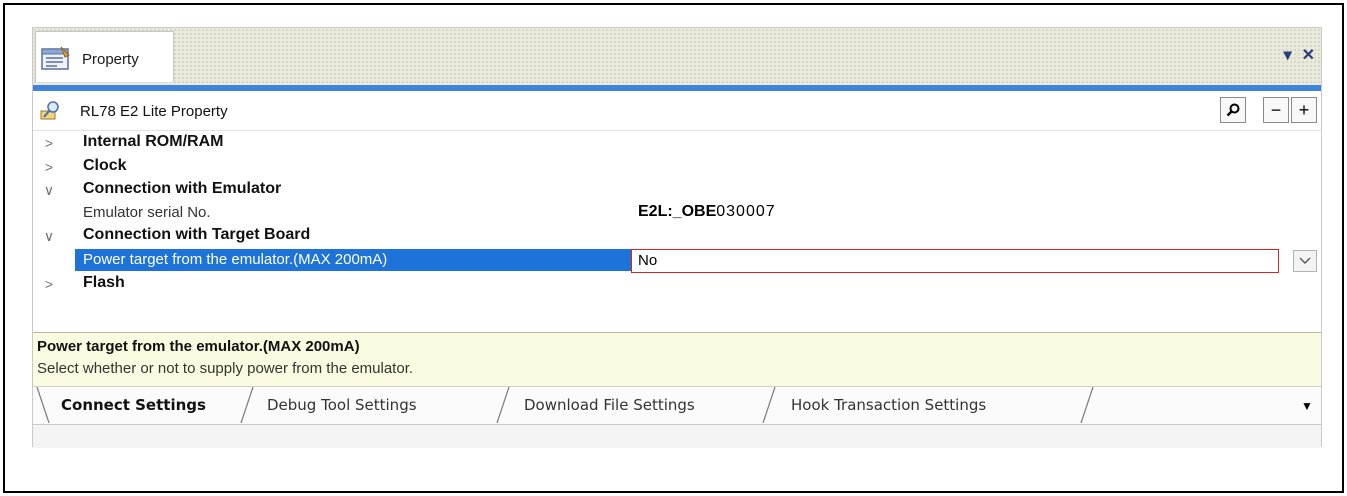  What do you see at coordinates (105, 165) in the screenshot?
I see `category-label: Clock` at bounding box center [105, 165].